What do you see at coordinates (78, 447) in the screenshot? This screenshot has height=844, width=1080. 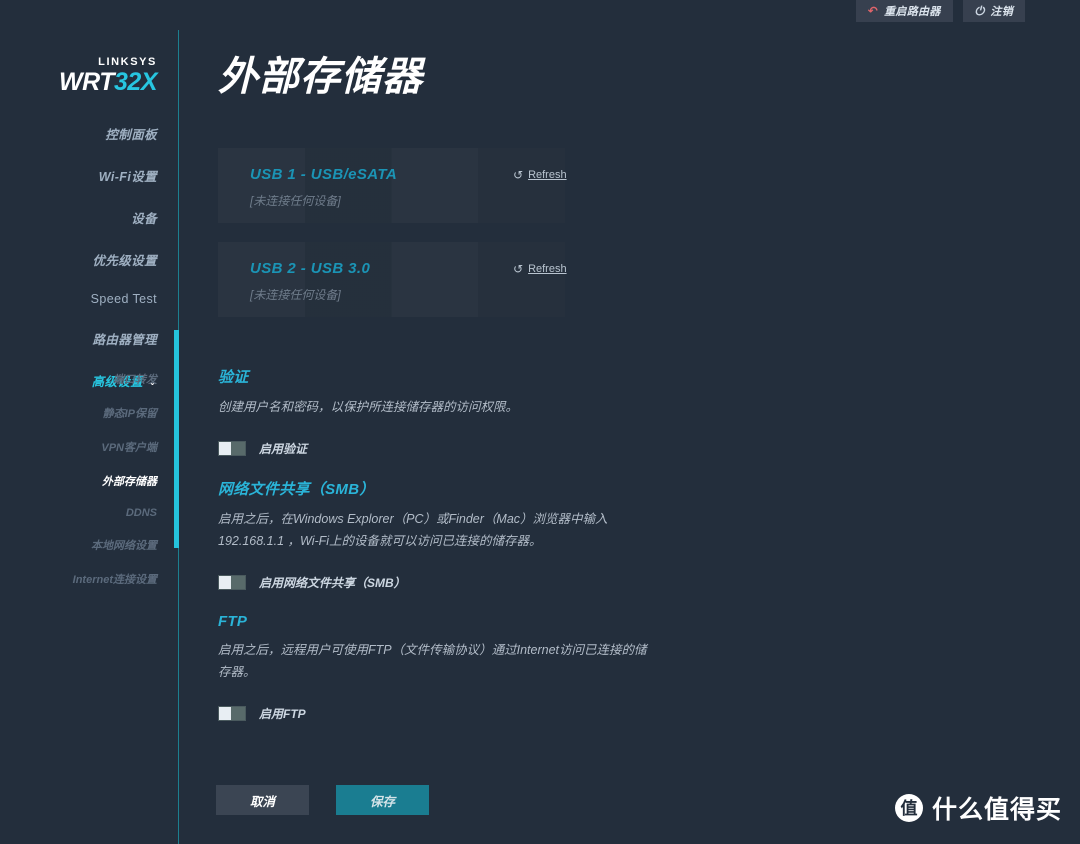 I see `sidebar-item-vpn-client: VPN客户端` at bounding box center [78, 447].